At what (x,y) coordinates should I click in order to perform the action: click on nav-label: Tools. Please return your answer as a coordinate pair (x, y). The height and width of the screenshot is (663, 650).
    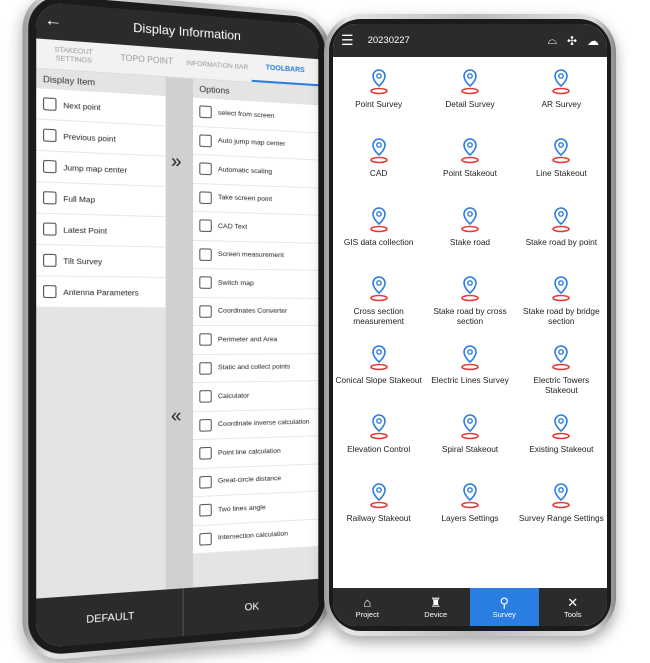
    Looking at the image, I should click on (572, 614).